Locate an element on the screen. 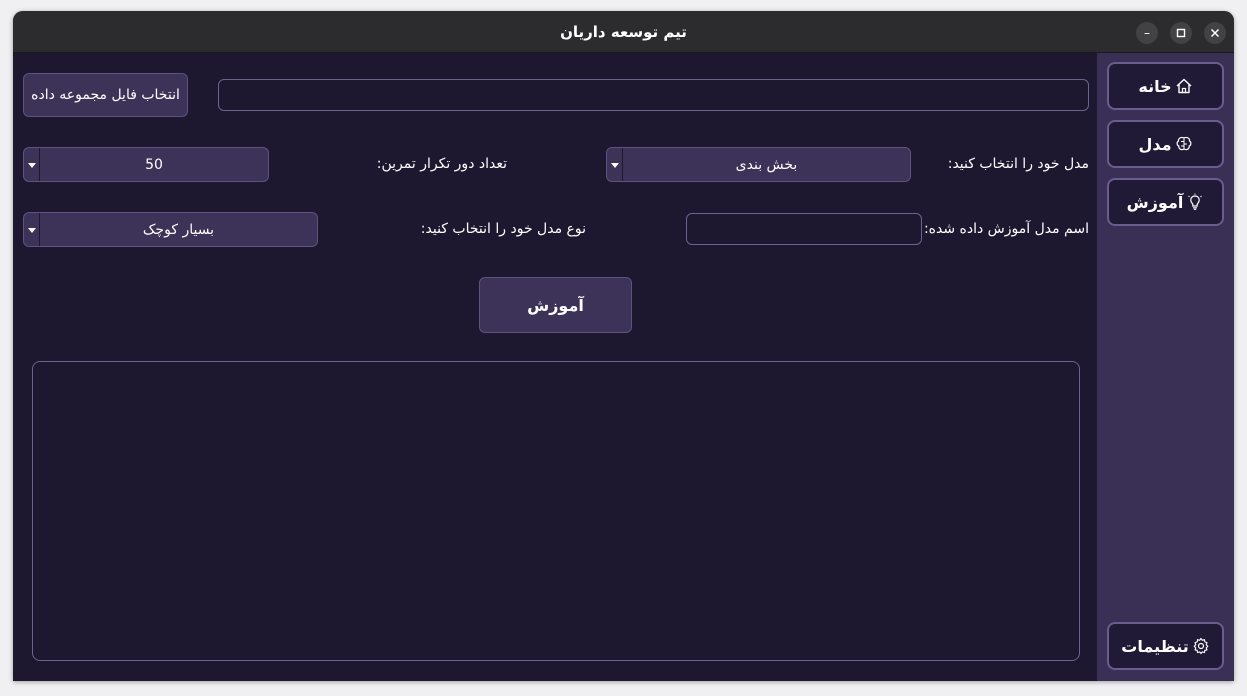 This screenshot has width=1247, height=696. gear-icon is located at coordinates (1201, 646).